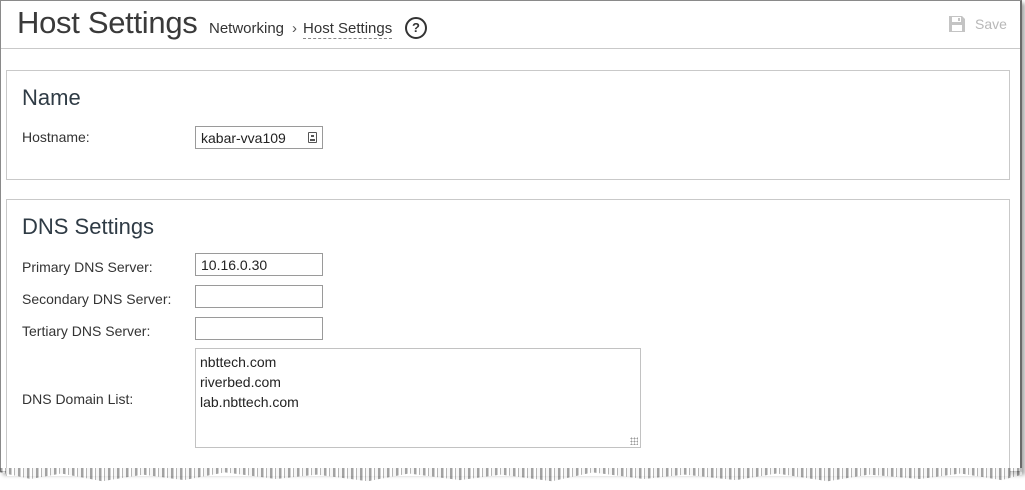 The width and height of the screenshot is (1025, 490). I want to click on resize-grip-icon, so click(634, 441).